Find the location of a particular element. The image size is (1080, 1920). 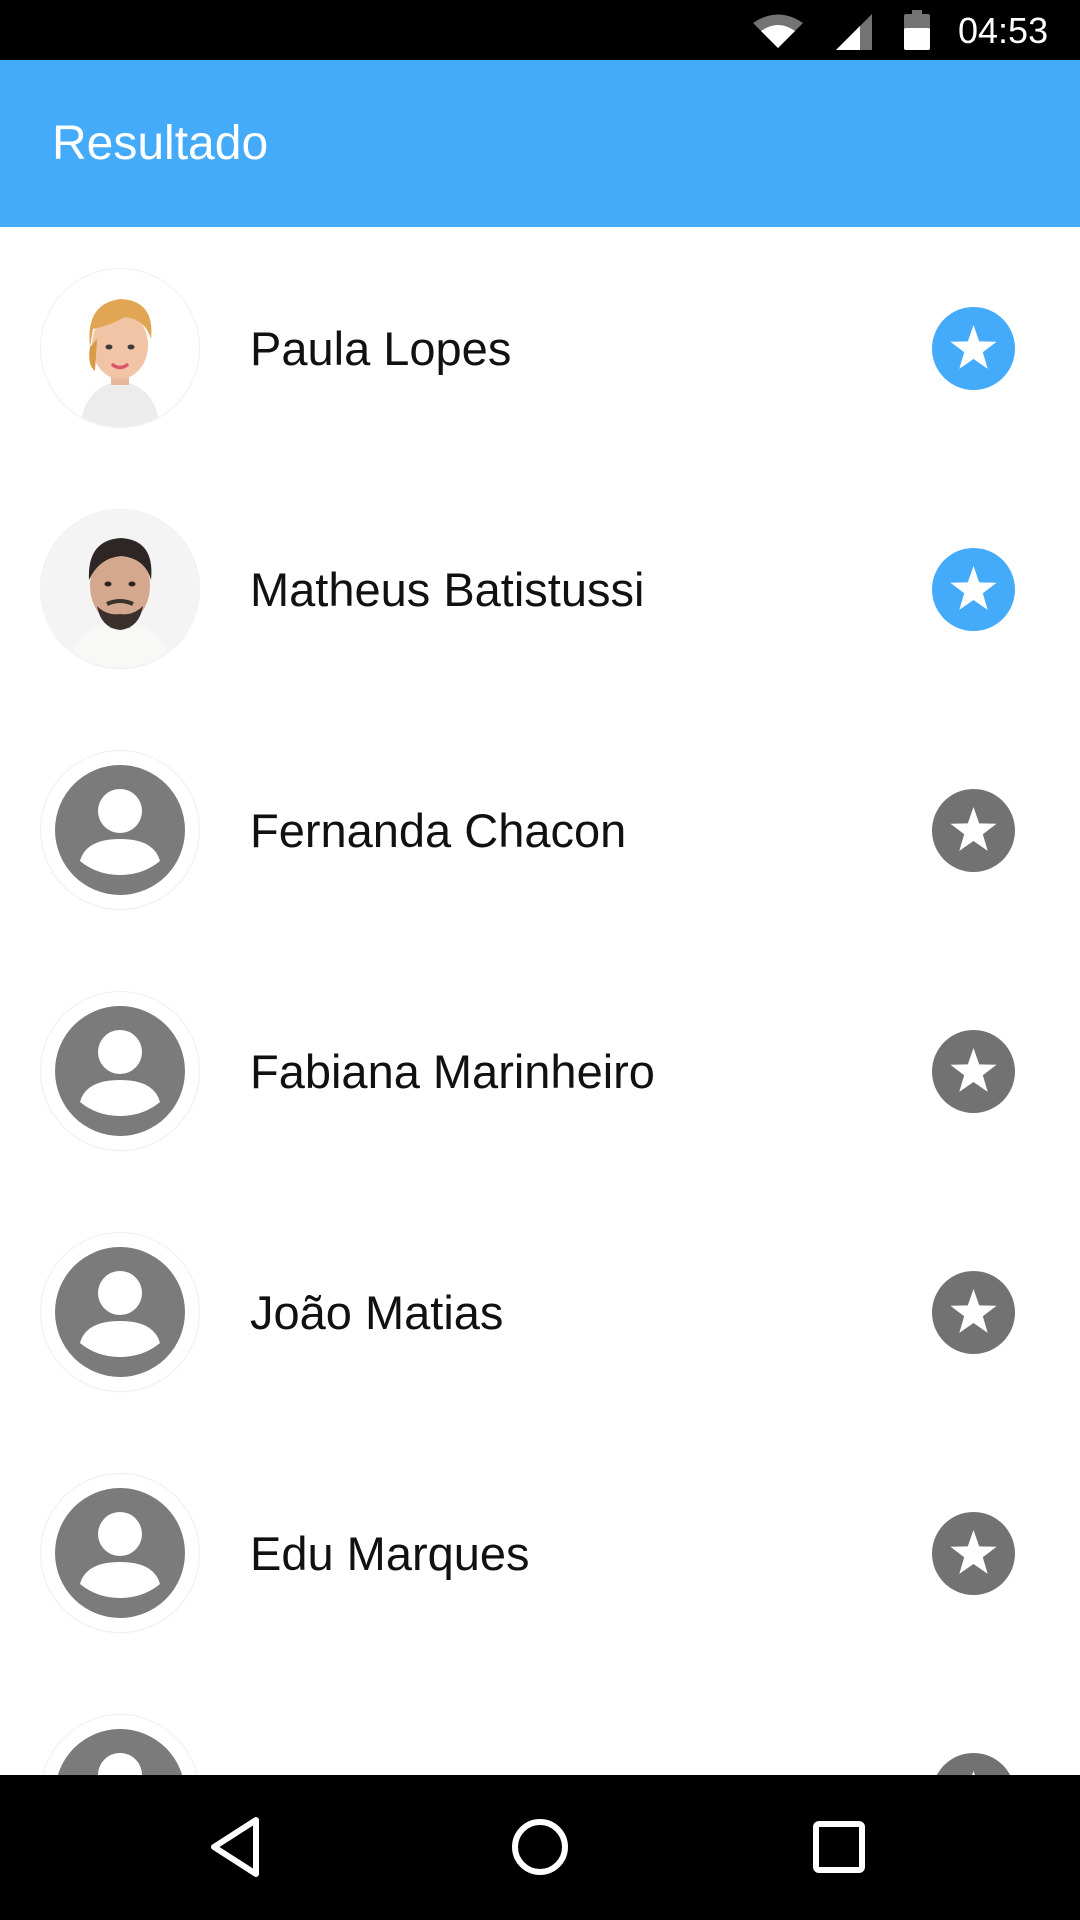

cell-signal-icon is located at coordinates (854, 32).